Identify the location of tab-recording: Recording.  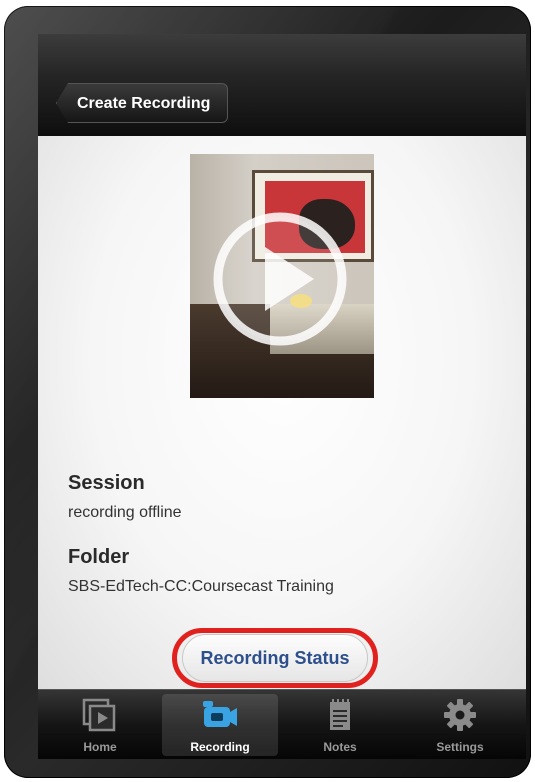
(220, 725).